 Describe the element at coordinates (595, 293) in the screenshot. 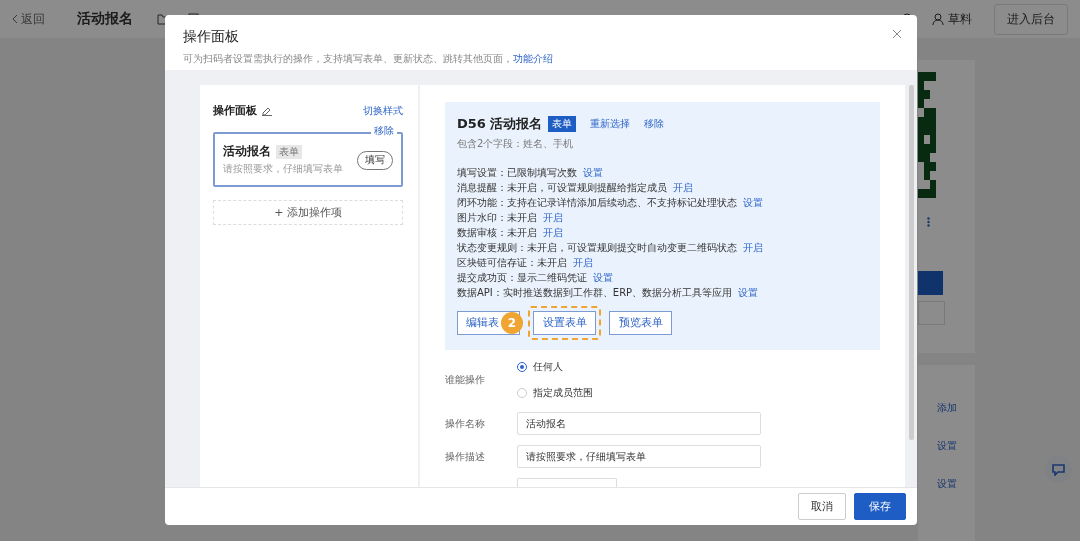

I see `setting-text: 数据API：实时推送数据到工作群、ERP、数据分析工具等应用` at that location.